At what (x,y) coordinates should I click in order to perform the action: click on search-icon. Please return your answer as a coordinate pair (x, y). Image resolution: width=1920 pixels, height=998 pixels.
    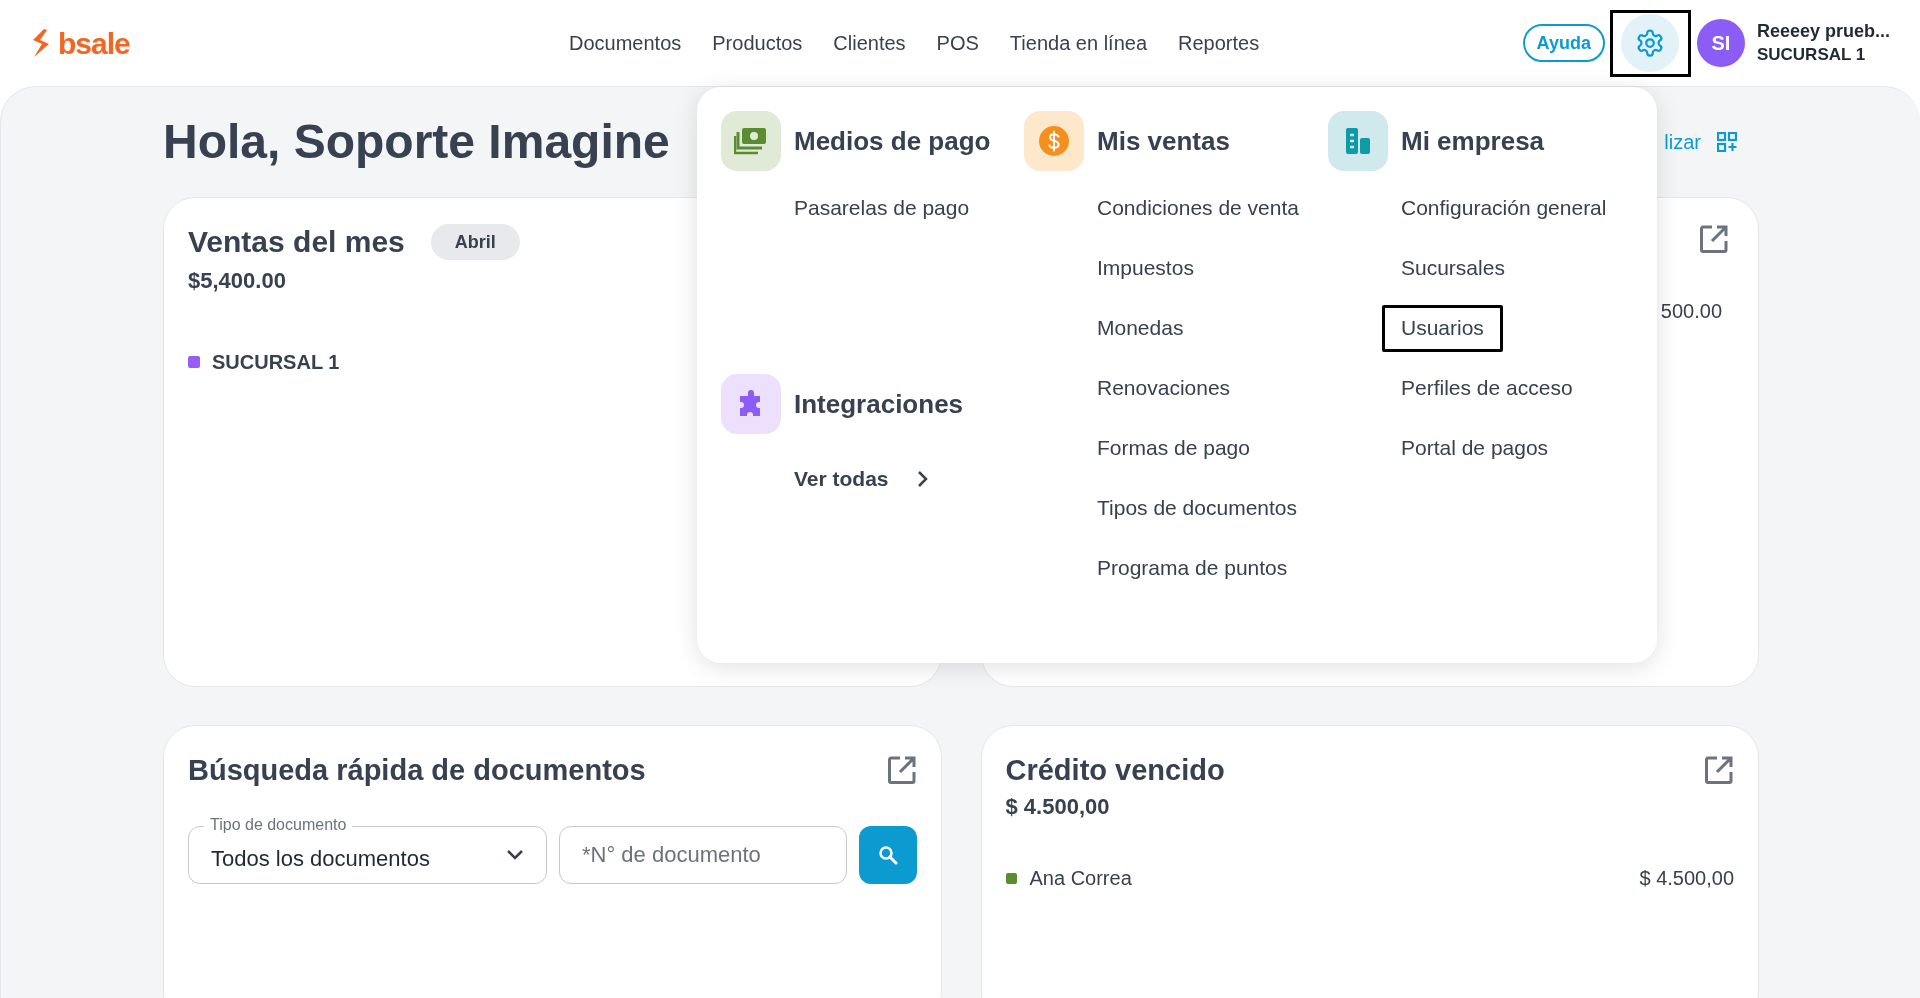
    Looking at the image, I should click on (887, 855).